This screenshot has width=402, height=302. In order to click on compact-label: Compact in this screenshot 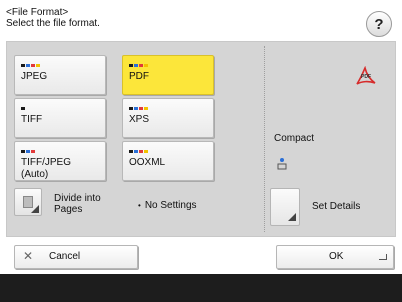, I will do `click(294, 138)`.